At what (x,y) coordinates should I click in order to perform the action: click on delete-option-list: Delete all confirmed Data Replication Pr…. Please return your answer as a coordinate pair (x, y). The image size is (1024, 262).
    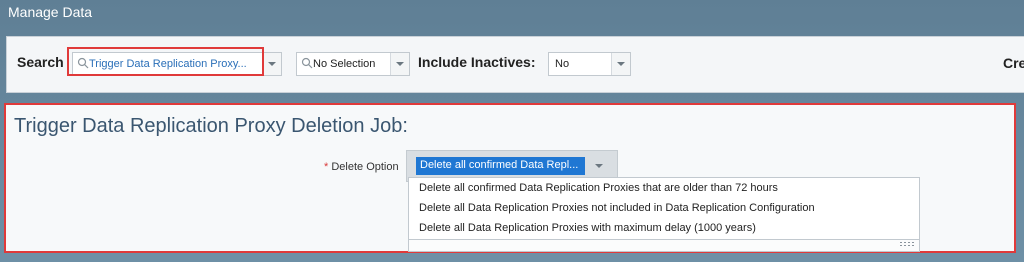
    Looking at the image, I should click on (664, 208).